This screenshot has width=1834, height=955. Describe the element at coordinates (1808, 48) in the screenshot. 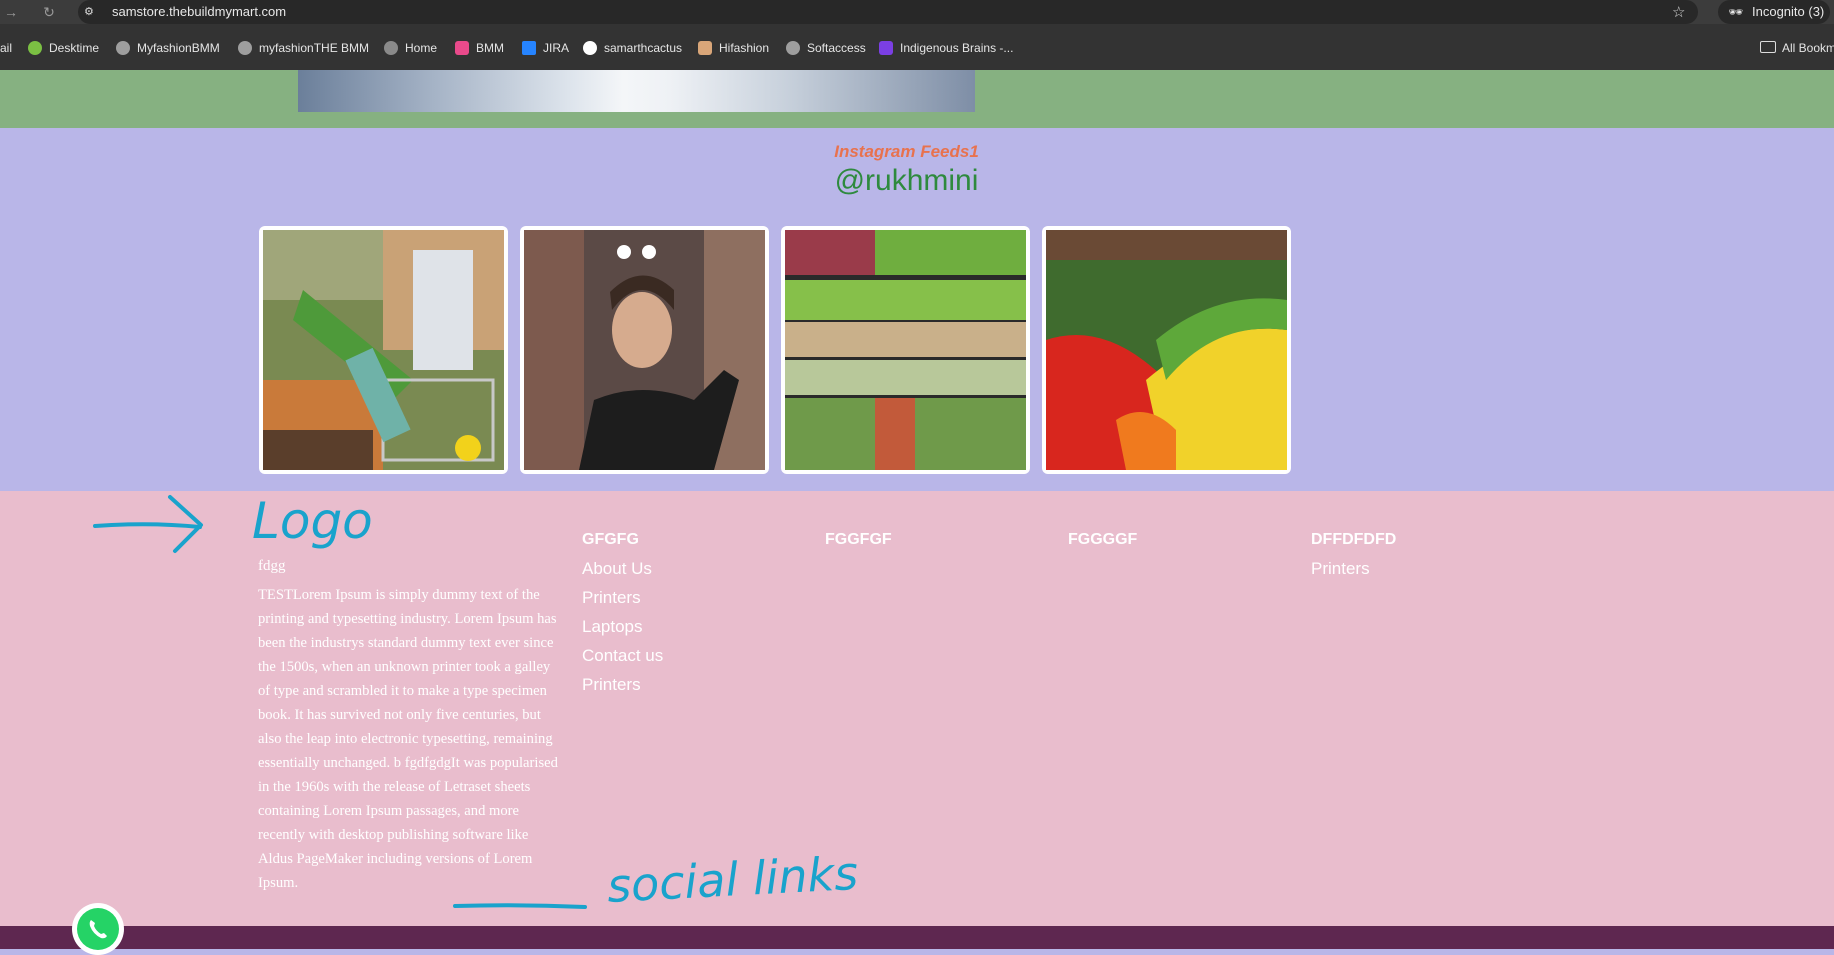

I see `all-bookmarks-label: All Bookmarks` at that location.